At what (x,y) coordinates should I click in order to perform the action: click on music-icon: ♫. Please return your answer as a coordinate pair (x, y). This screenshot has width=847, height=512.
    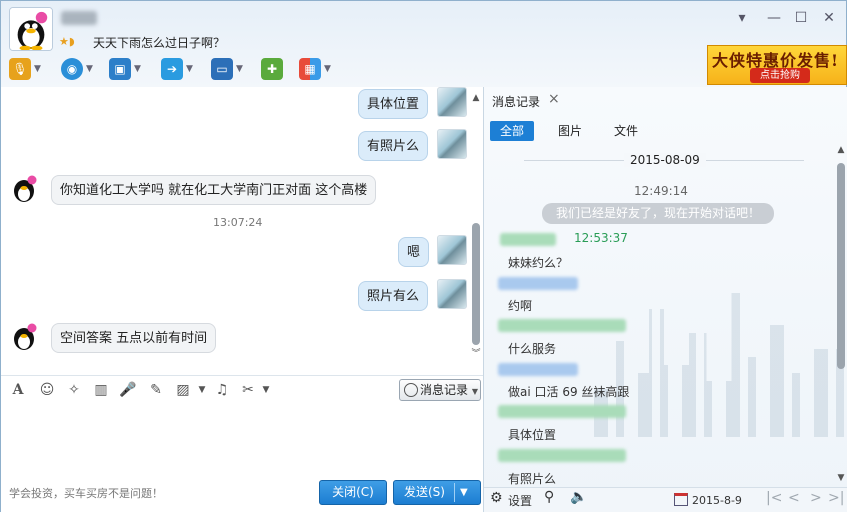
    Looking at the image, I should click on (222, 390).